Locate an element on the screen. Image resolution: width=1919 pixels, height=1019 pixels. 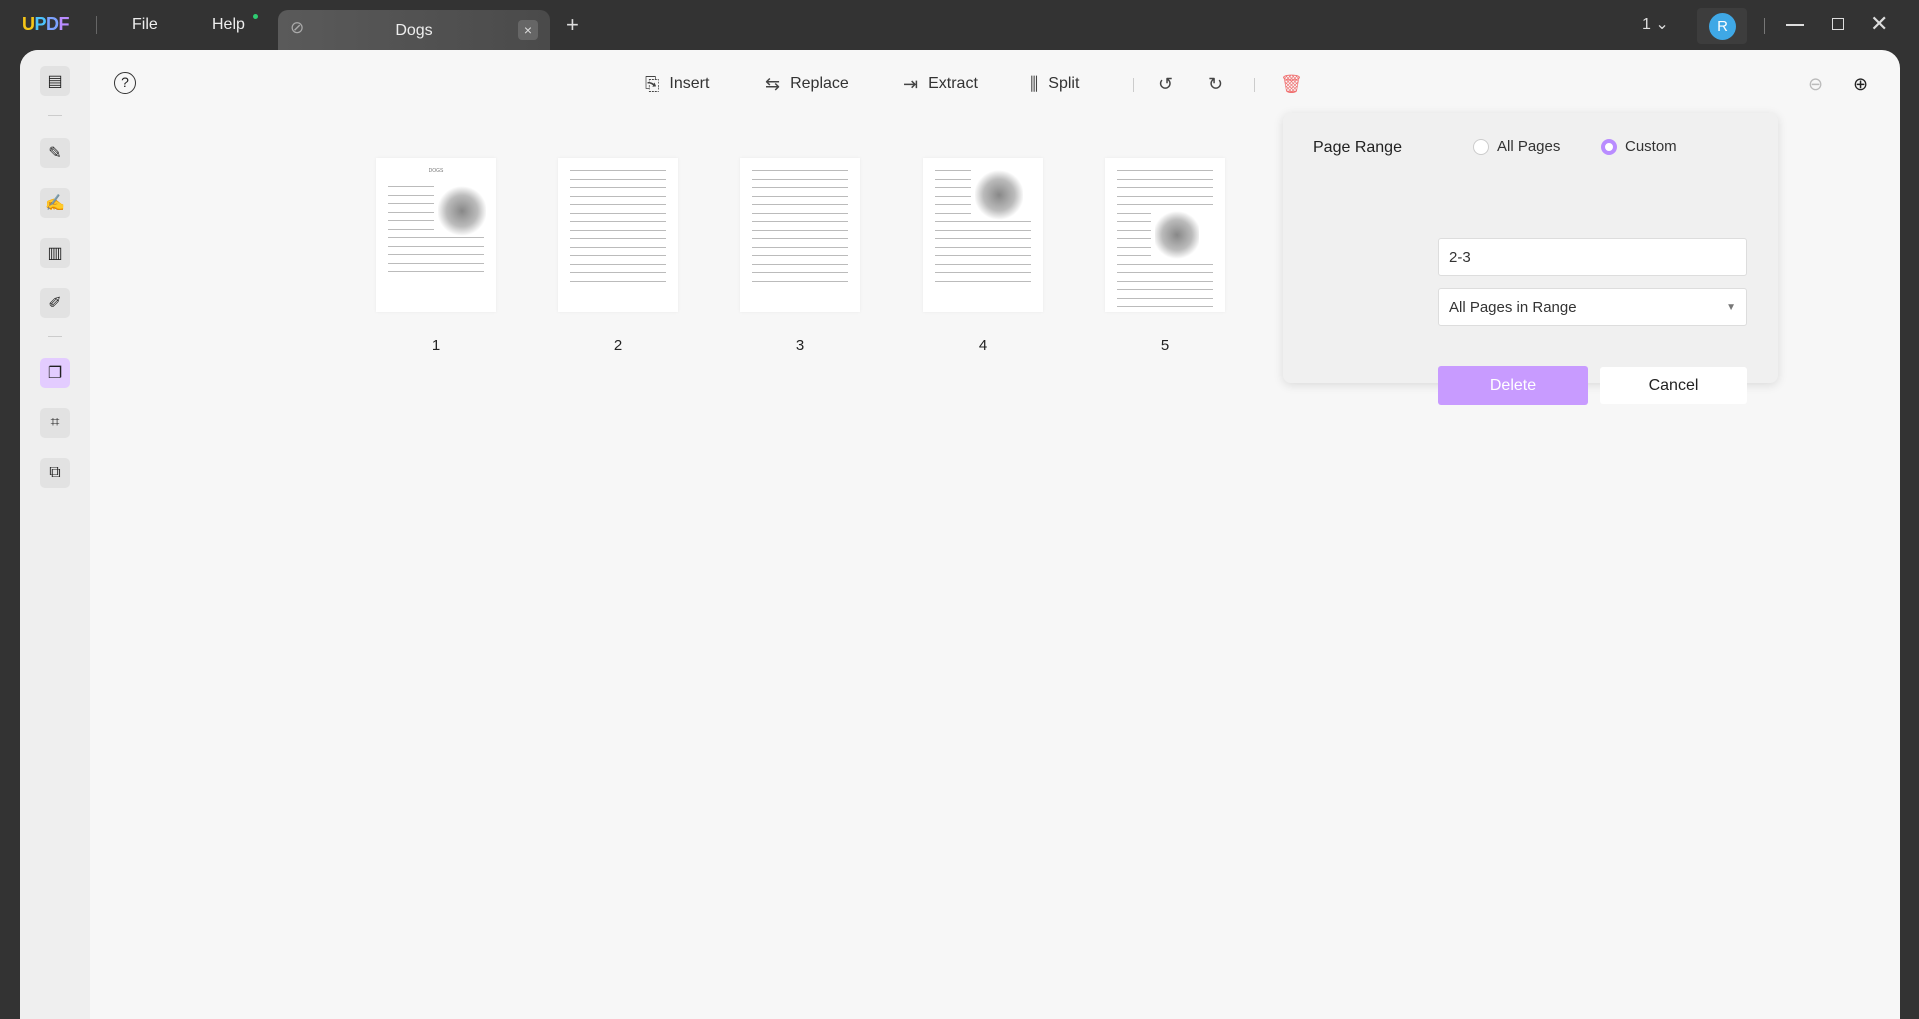
page-number: 1 is located at coordinates (436, 345).